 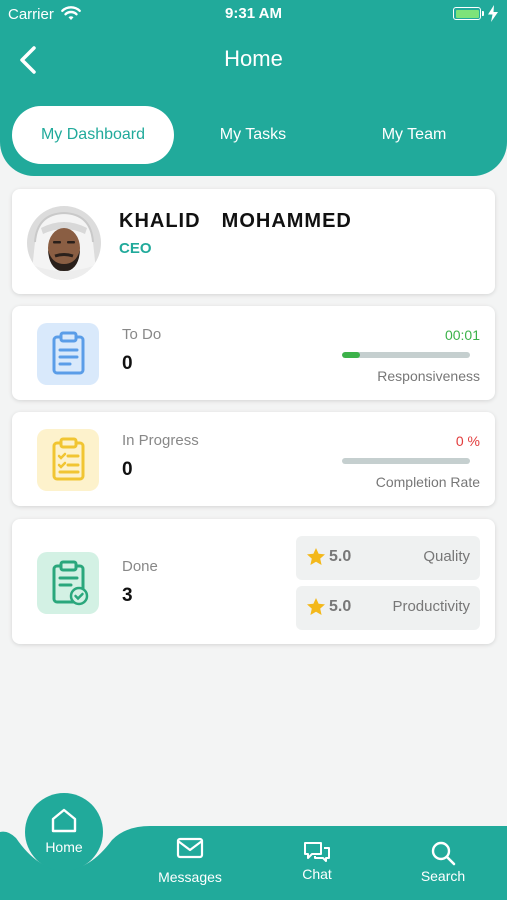 What do you see at coordinates (127, 469) in the screenshot?
I see `in-progress-count: 0` at bounding box center [127, 469].